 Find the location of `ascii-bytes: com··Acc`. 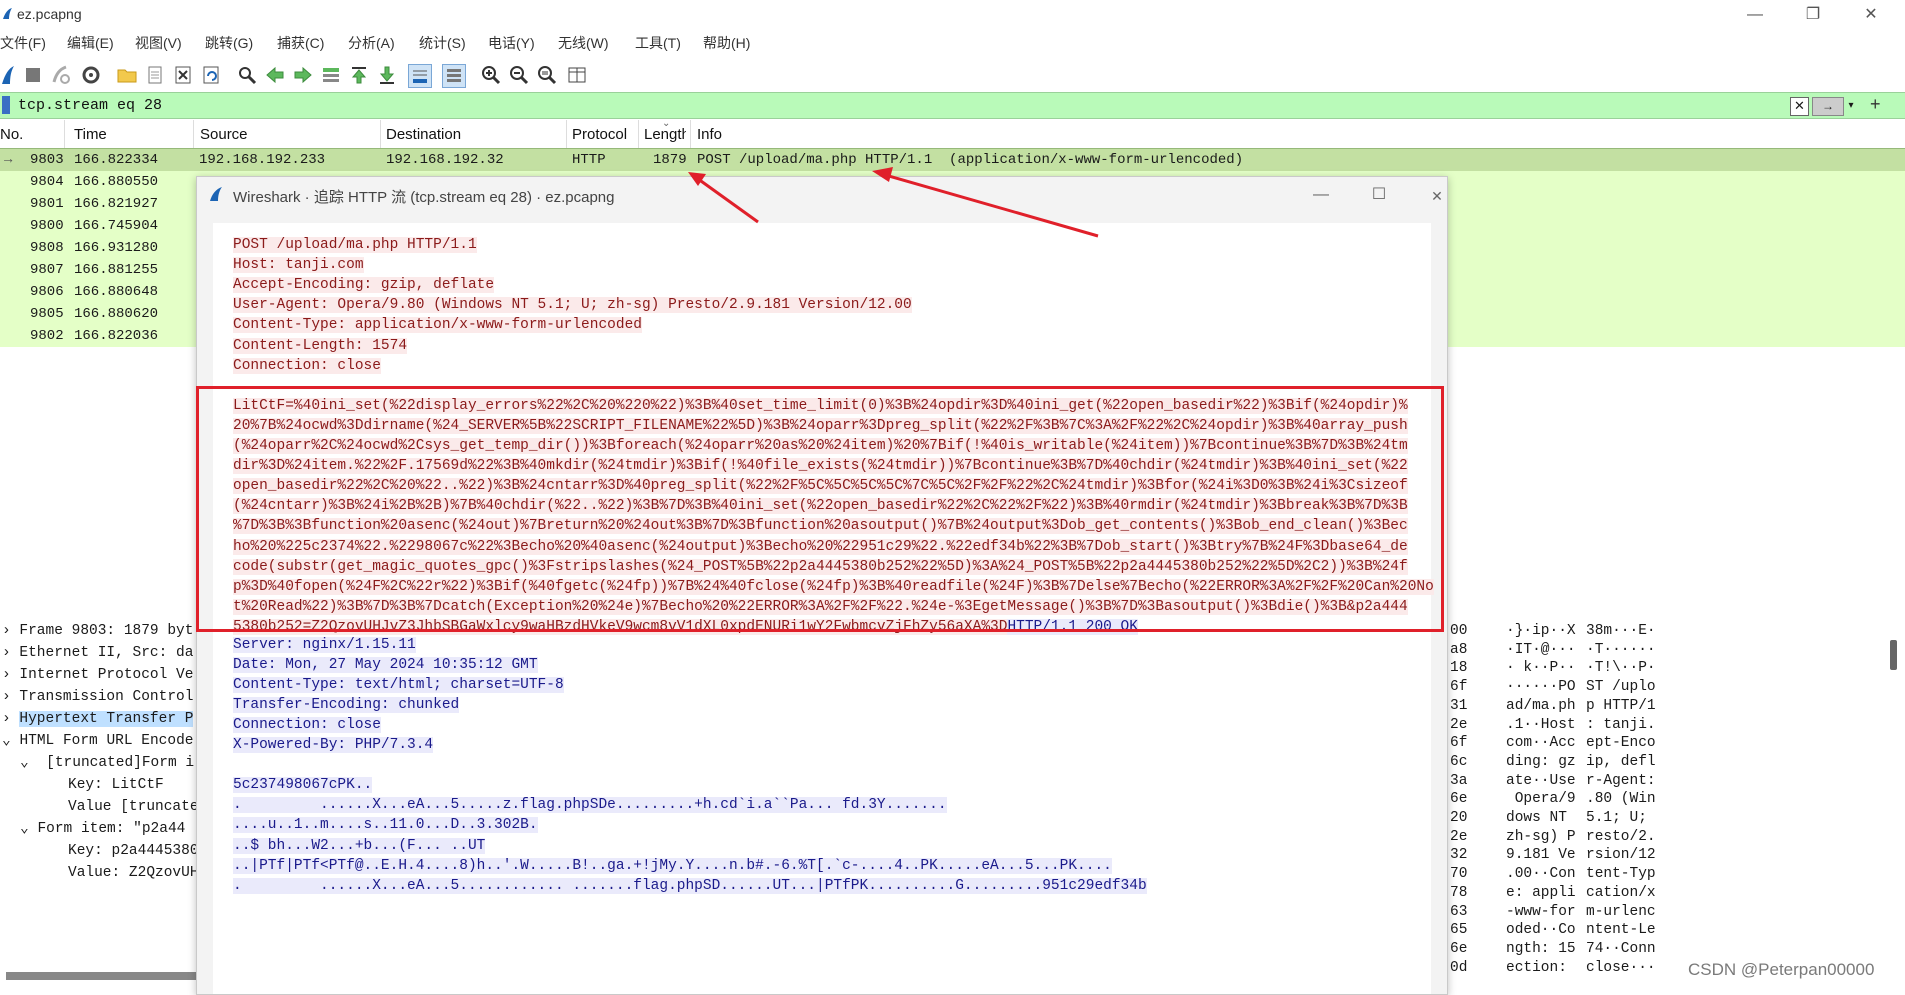

ascii-bytes: com··Acc is located at coordinates (1541, 743).